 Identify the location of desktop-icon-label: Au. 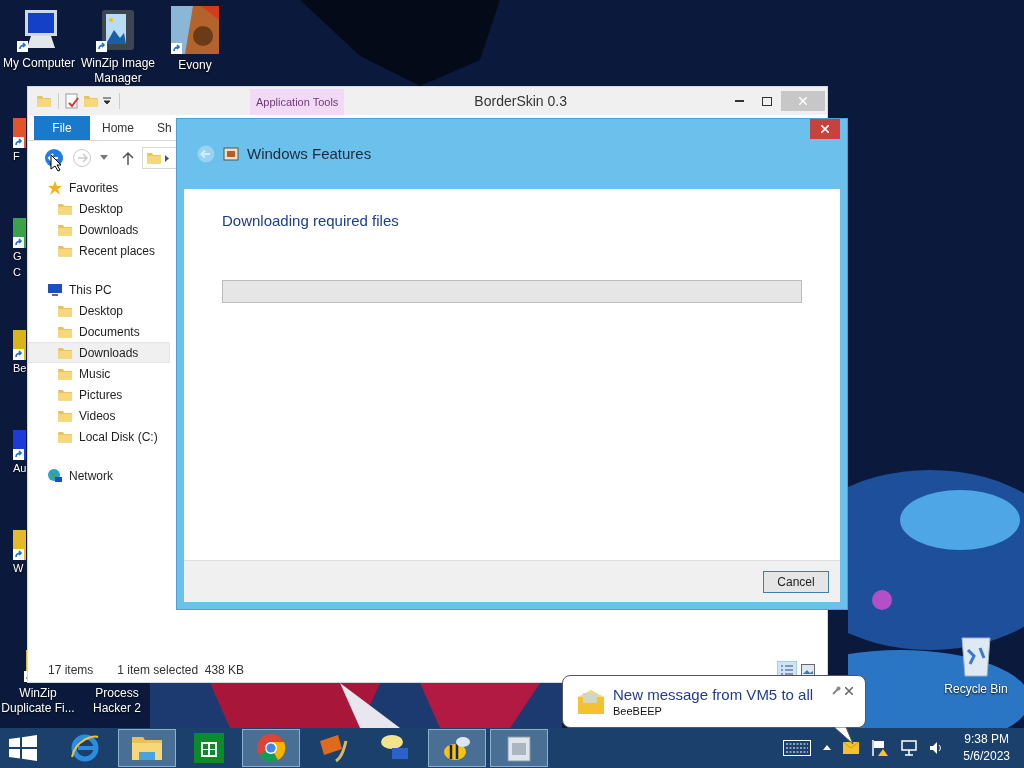
(20, 468).